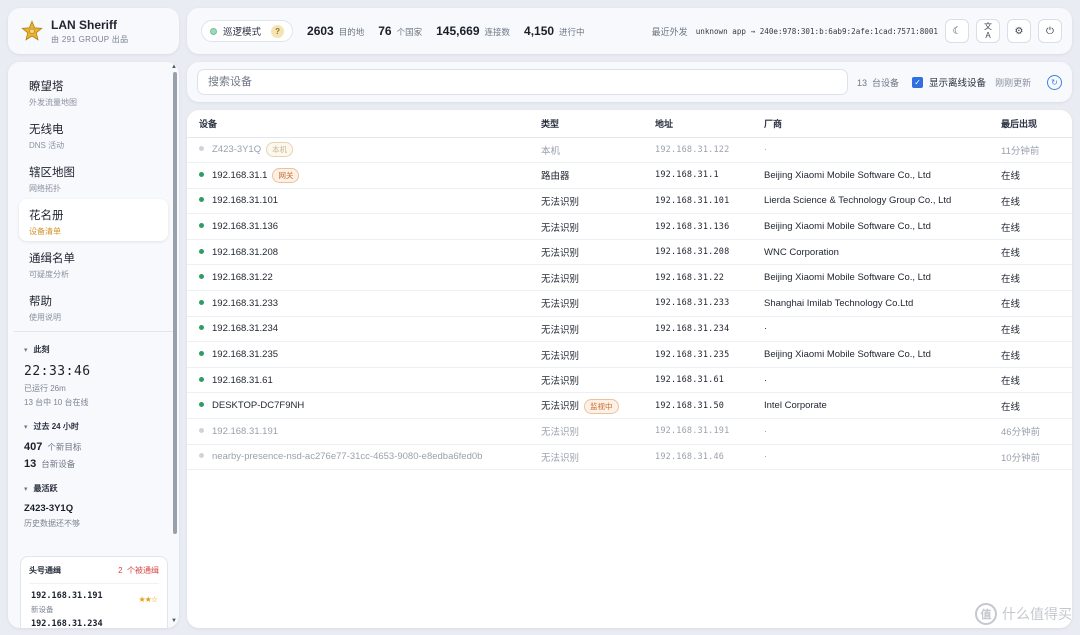 Image resolution: width=1080 pixels, height=635 pixels. What do you see at coordinates (364, 124) in the screenshot?
I see `column-header-device: 设备` at bounding box center [364, 124].